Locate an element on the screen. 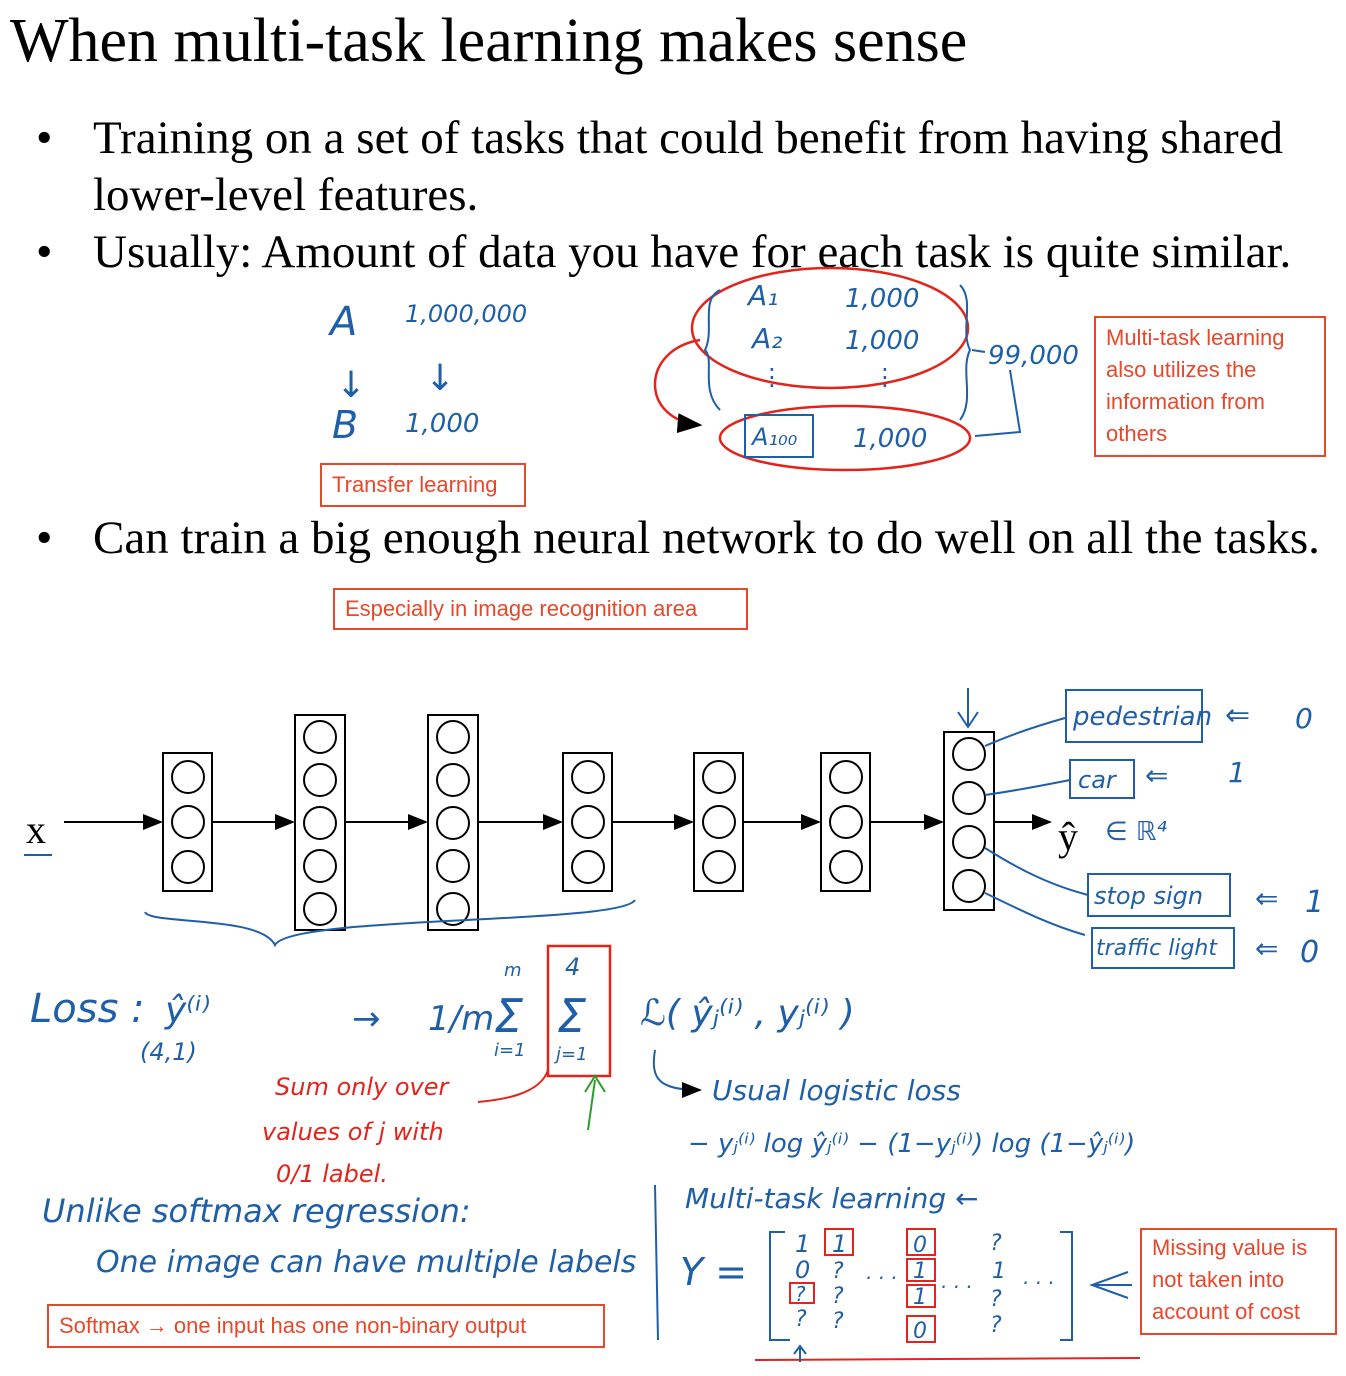 Image resolution: width=1346 pixels, height=1376 pixels. loss-shape: (4,1) is located at coordinates (168, 1052).